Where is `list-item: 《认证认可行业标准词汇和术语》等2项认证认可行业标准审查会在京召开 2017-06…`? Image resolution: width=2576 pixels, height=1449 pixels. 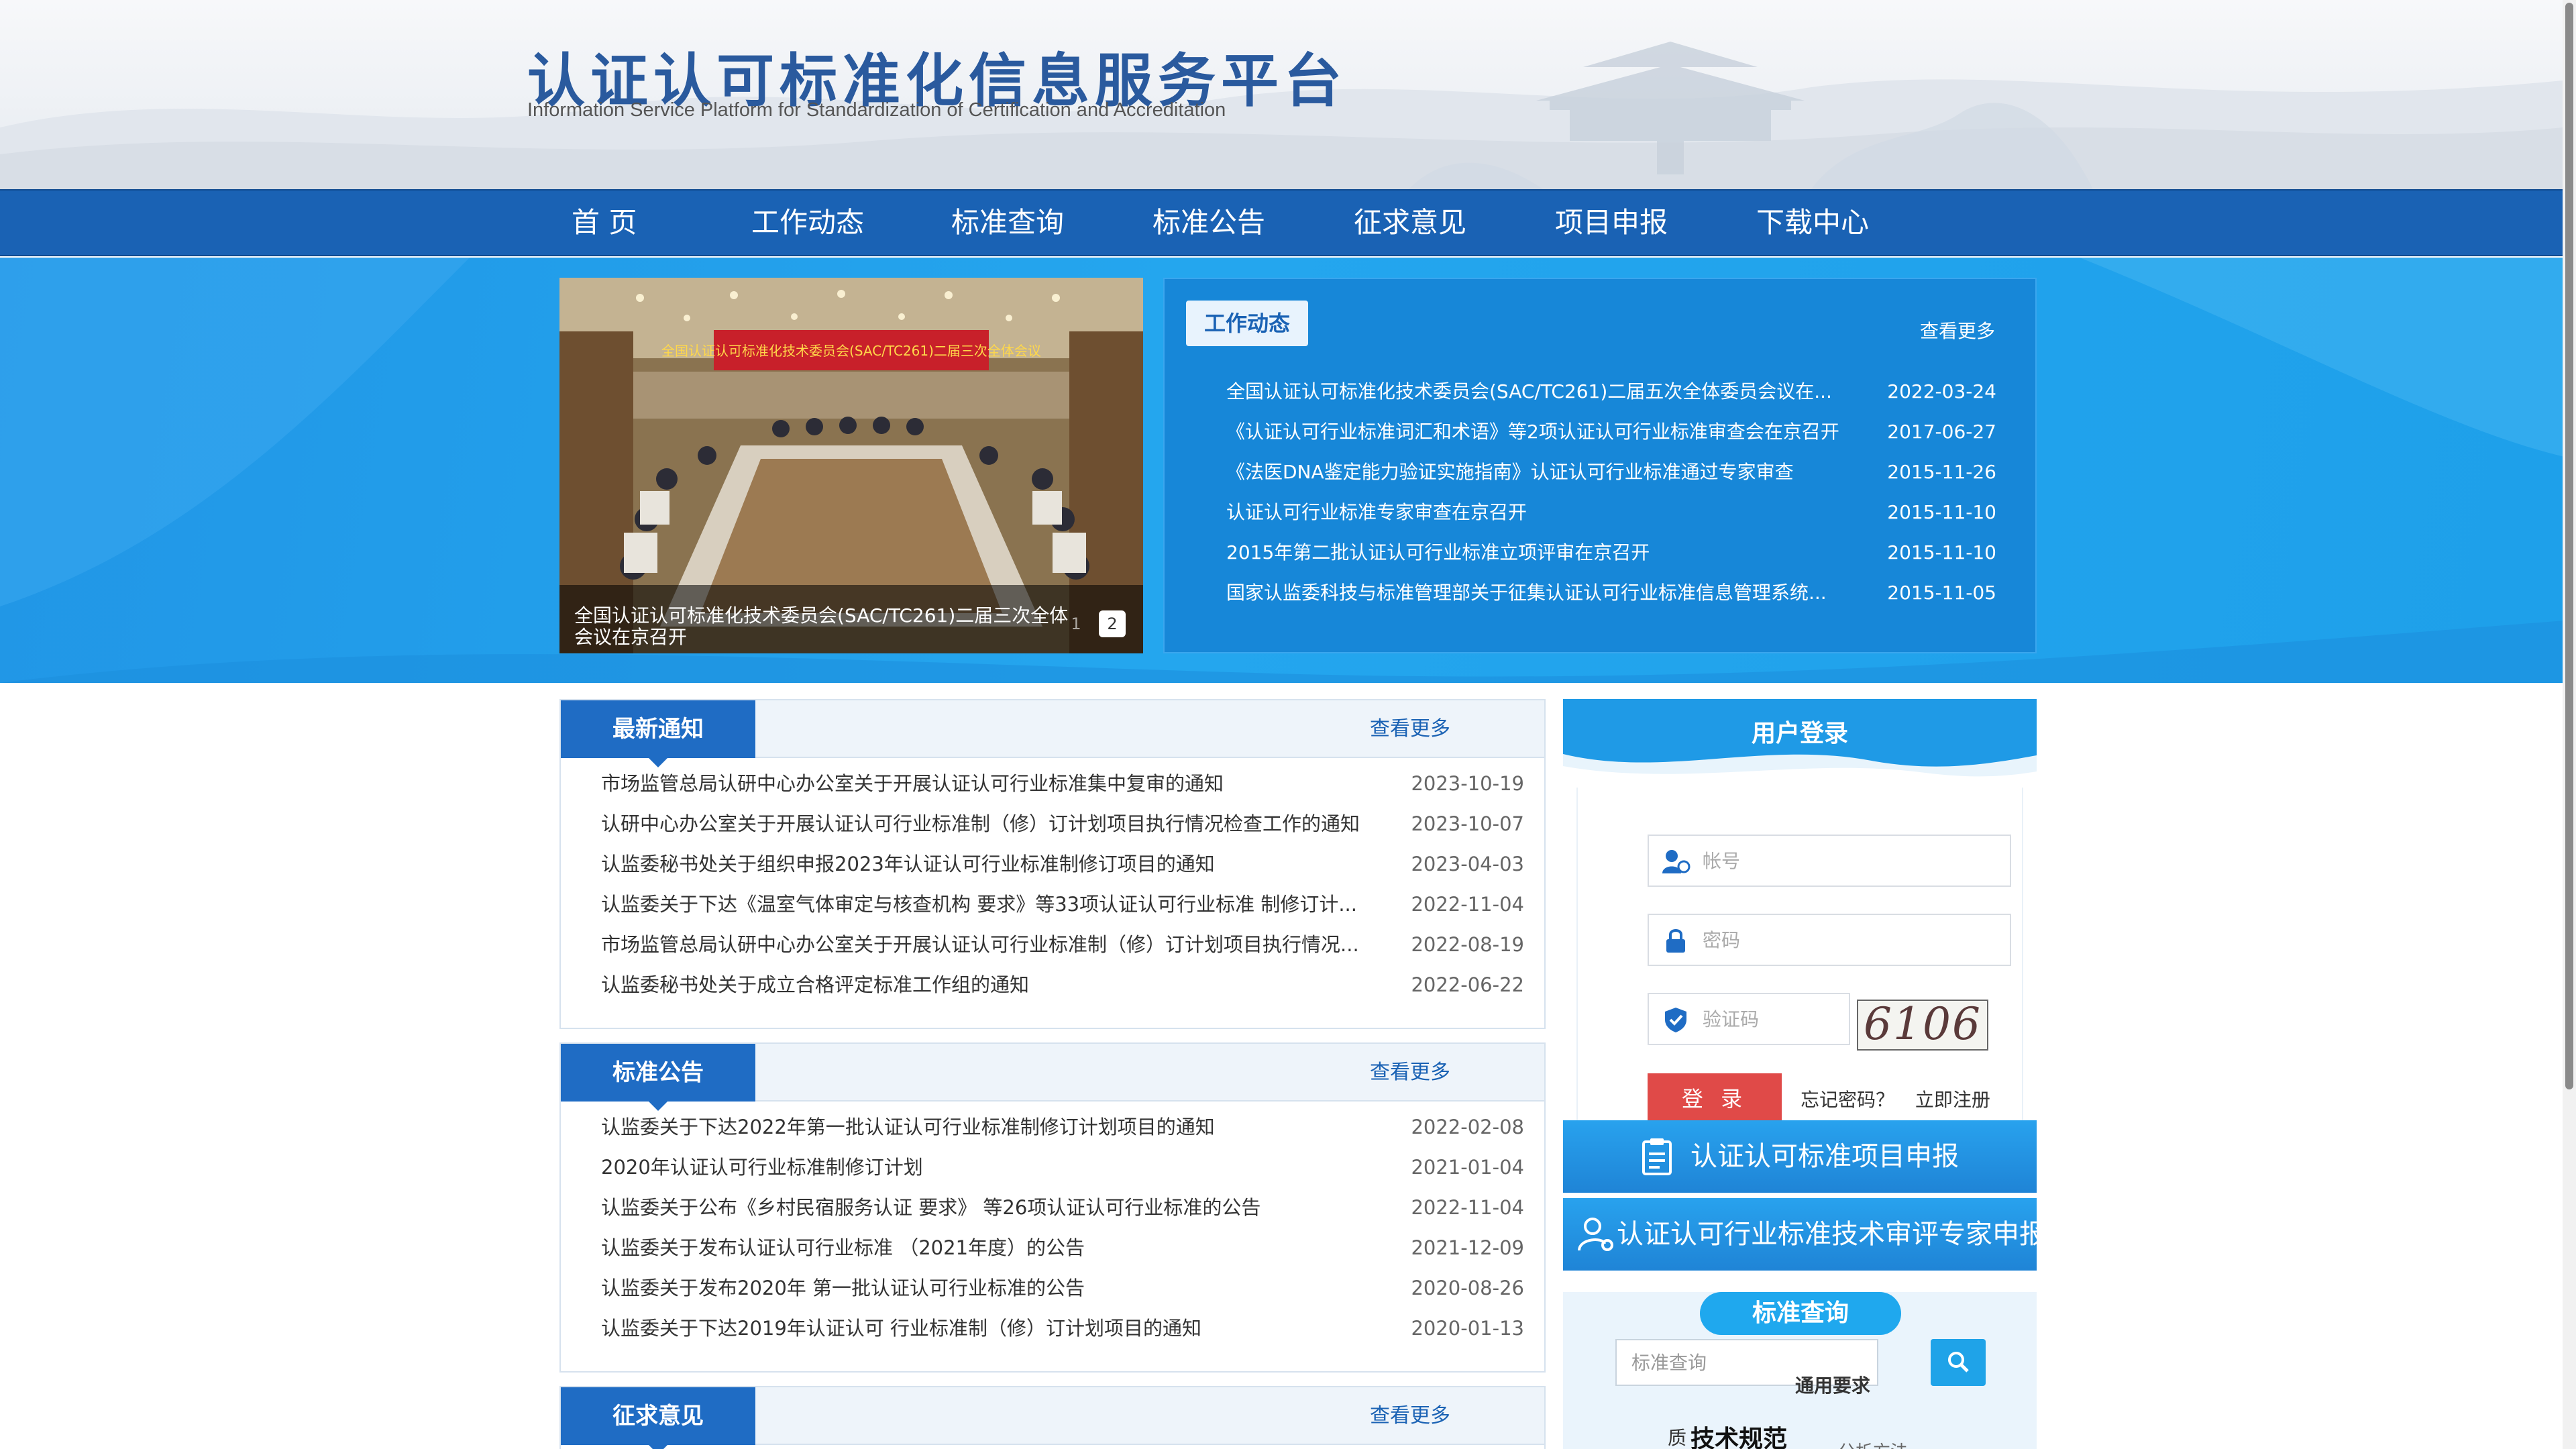 list-item: 《认证认可行业标准词汇和术语》等2项认证认可行业标准审查会在京召开 2017-06… is located at coordinates (1601, 432).